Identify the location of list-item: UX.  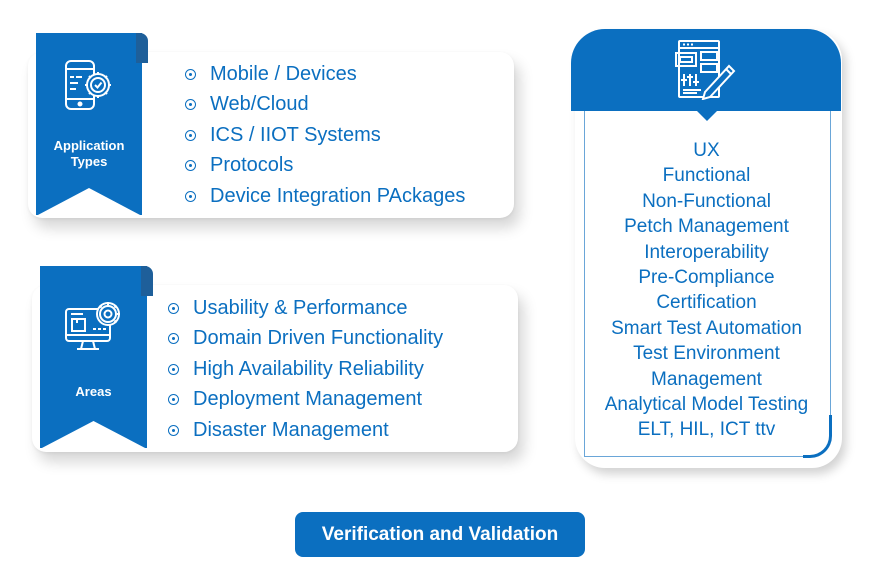
(706, 150).